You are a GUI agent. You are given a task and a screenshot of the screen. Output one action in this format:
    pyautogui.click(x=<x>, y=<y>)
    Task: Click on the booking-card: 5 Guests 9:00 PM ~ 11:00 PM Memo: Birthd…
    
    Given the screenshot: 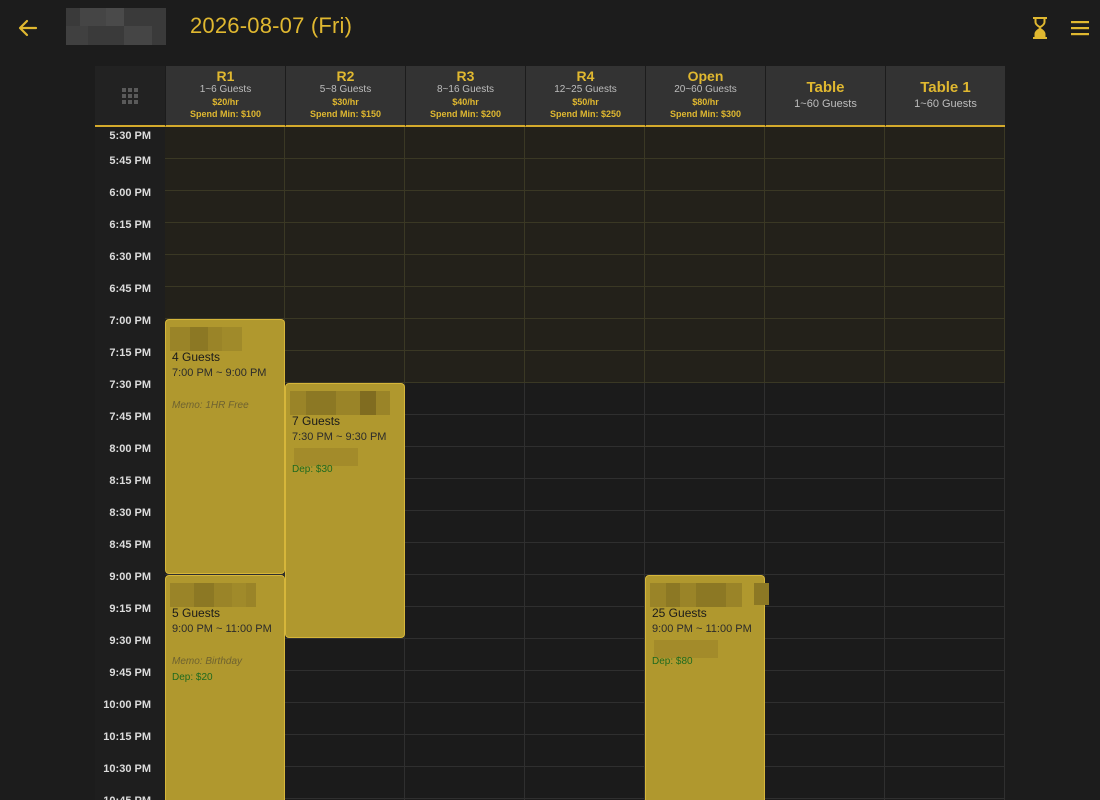 What is the action you would take?
    pyautogui.click(x=225, y=687)
    